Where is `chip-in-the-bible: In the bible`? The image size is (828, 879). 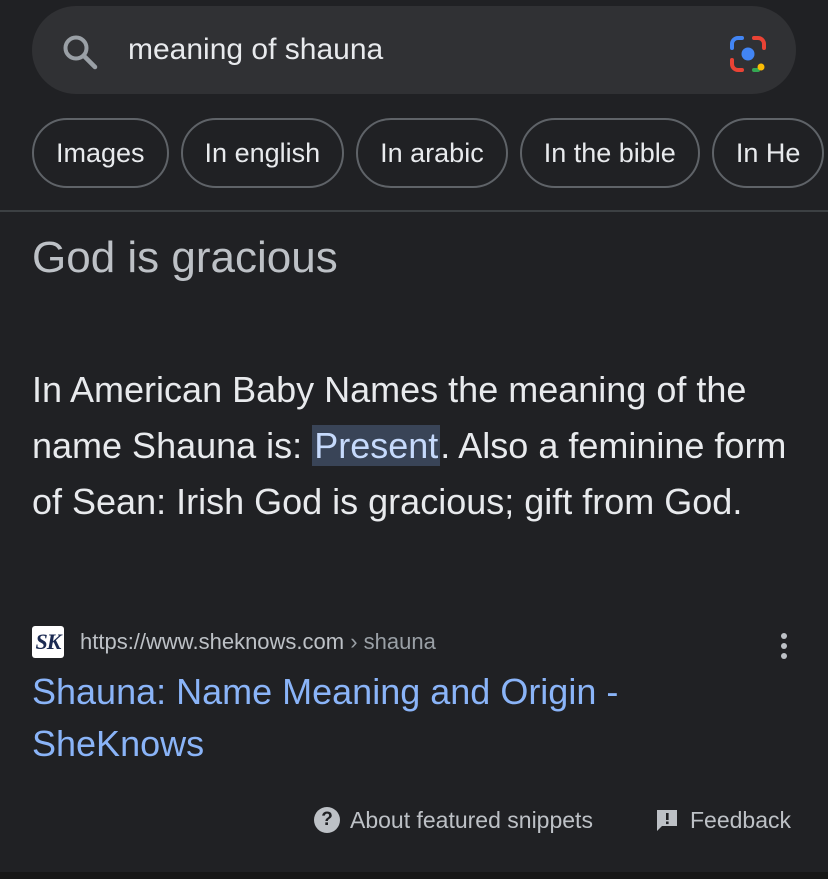 chip-in-the-bible: In the bible is located at coordinates (609, 153).